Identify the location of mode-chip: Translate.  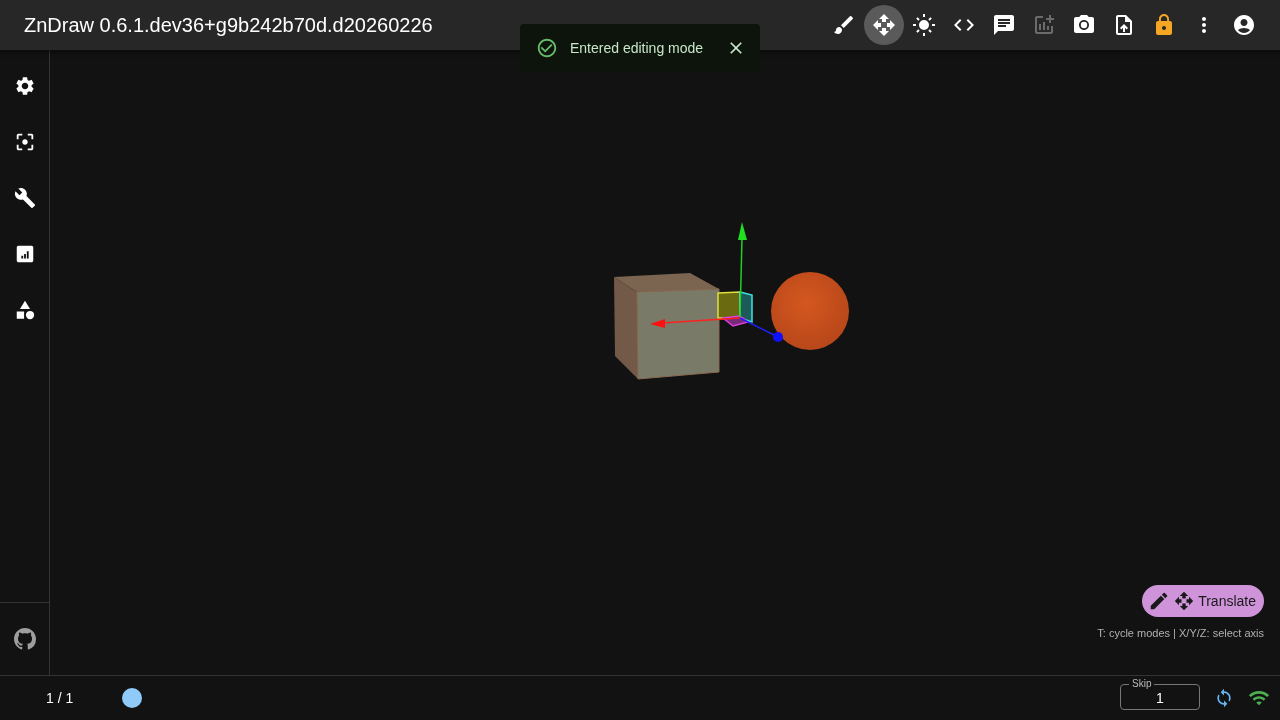
(1203, 601).